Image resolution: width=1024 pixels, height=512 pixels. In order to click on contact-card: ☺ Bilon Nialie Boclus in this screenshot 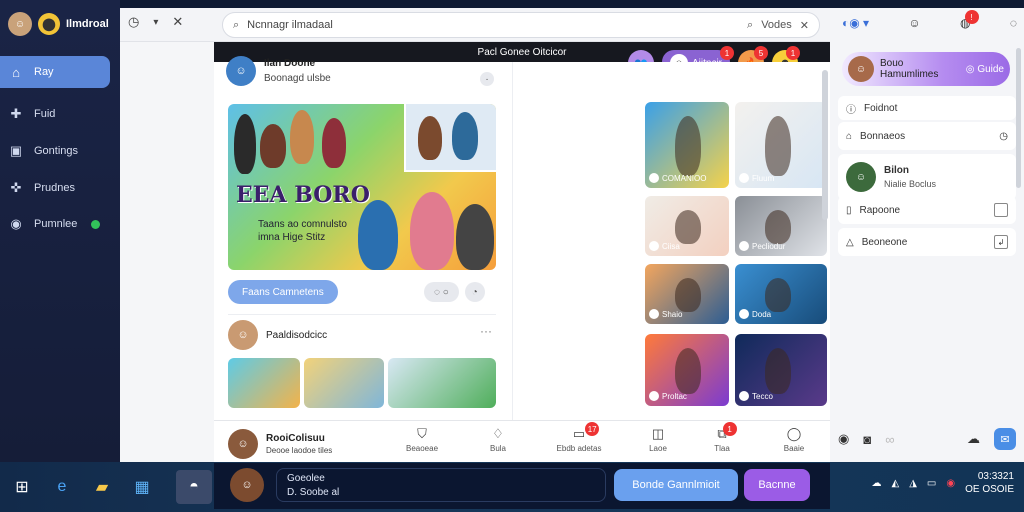, I will do `click(927, 177)`.